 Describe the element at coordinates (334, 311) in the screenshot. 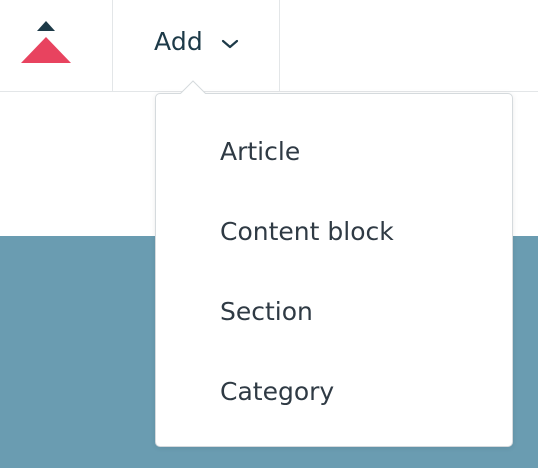

I see `menu-item-section: Section` at that location.